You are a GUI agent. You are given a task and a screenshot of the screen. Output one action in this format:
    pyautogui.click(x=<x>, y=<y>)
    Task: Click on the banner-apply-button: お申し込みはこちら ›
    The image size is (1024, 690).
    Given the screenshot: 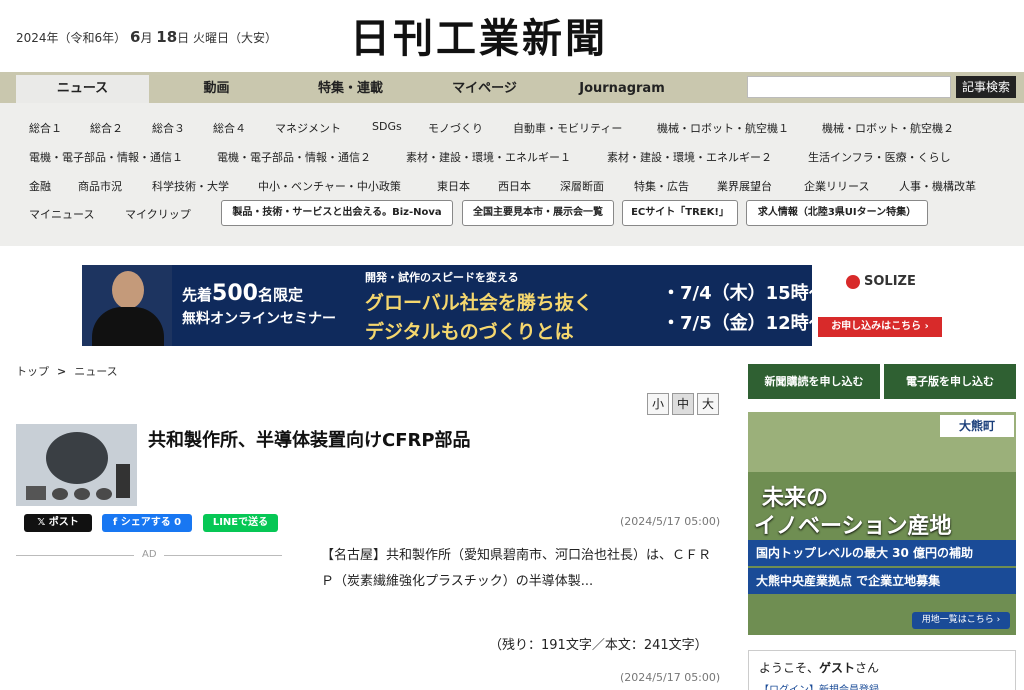 What is the action you would take?
    pyautogui.click(x=880, y=327)
    